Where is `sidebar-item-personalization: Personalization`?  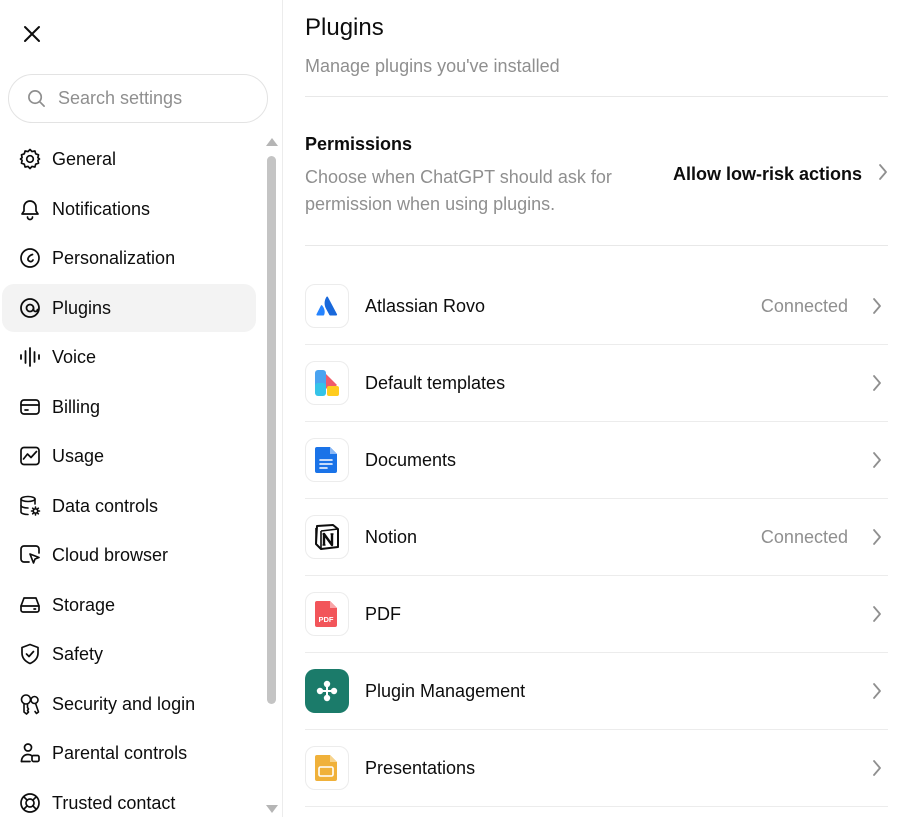
sidebar-item-personalization: Personalization is located at coordinates (129, 258).